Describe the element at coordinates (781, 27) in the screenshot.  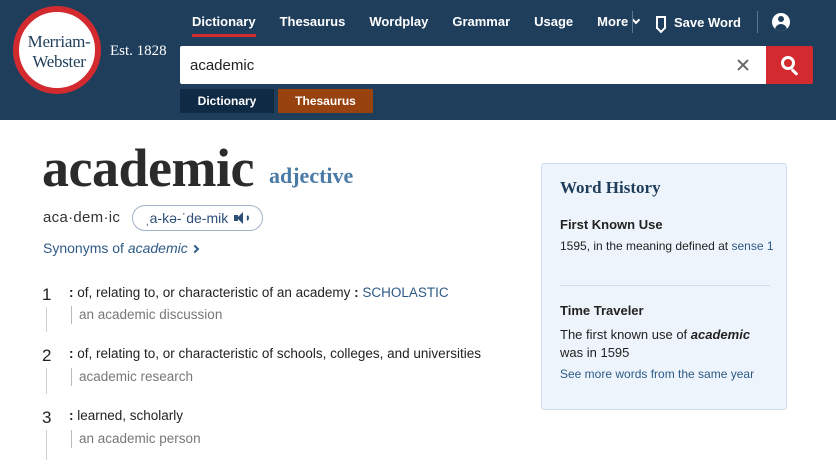
I see `account-body` at that location.